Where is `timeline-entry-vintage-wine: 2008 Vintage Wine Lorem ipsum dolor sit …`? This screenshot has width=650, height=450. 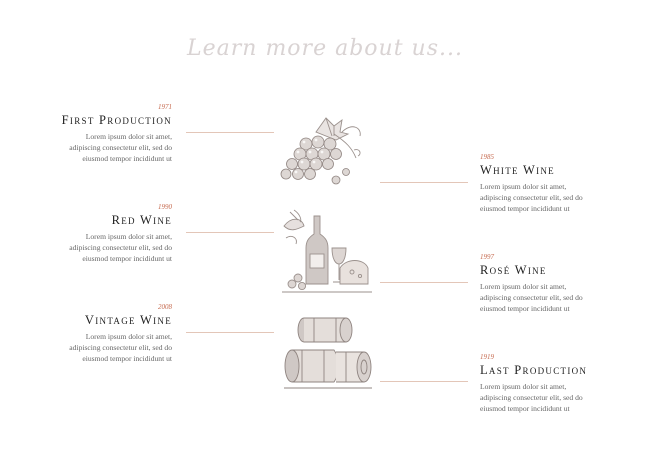
timeline-entry-vintage-wine: 2008 Vintage Wine Lorem ipsum dolor sit … is located at coordinates (92, 333).